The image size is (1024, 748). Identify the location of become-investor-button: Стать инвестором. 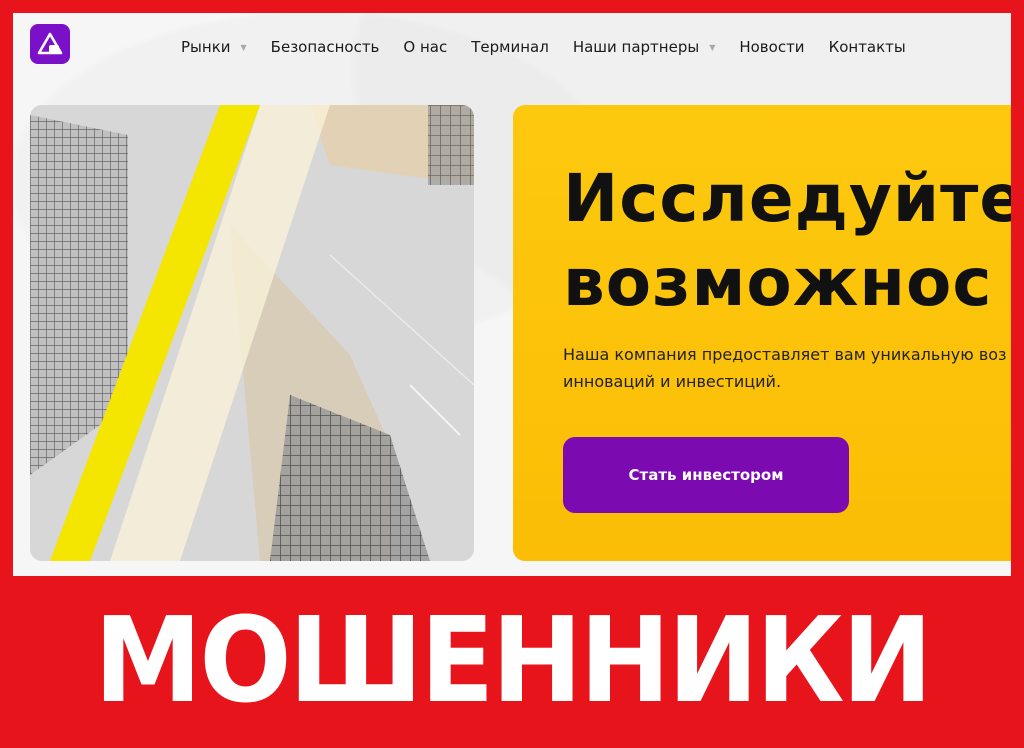
(706, 475).